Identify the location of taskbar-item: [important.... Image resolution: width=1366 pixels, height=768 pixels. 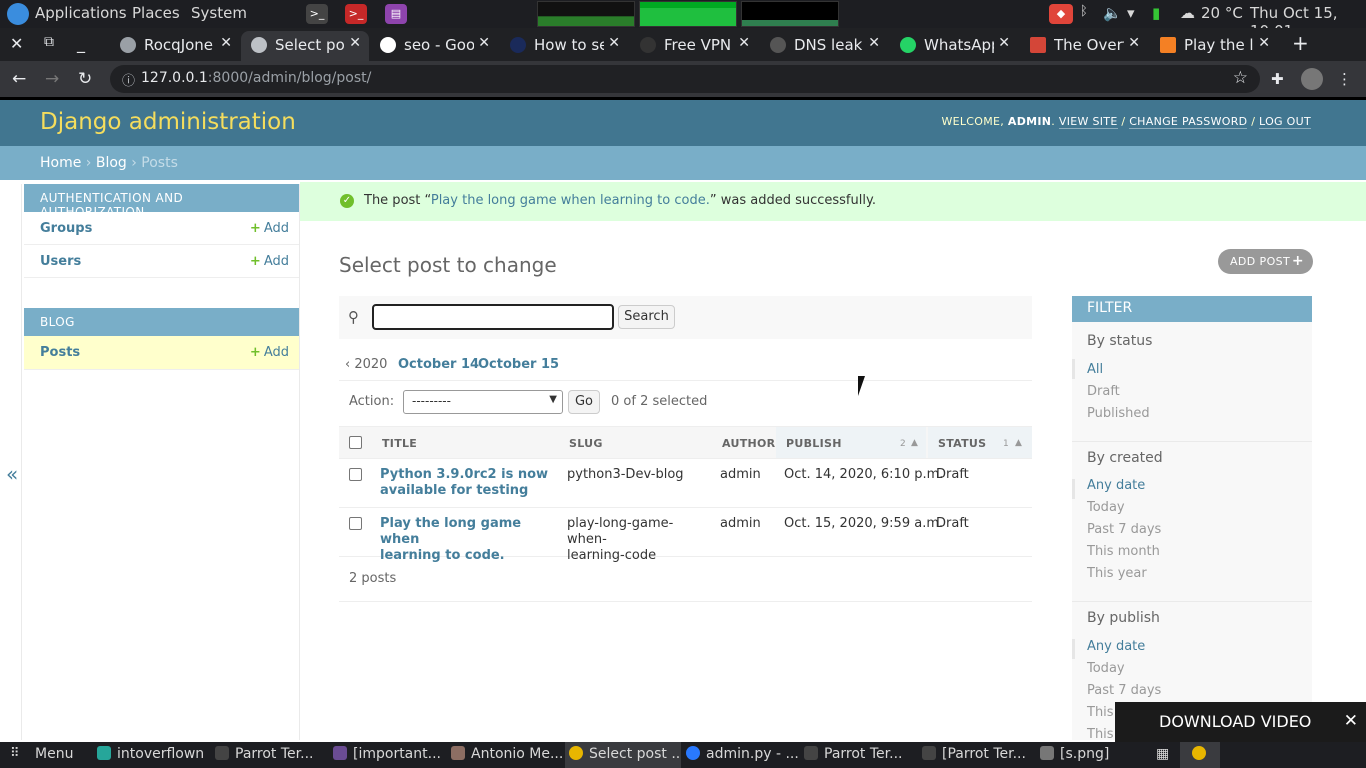
(389, 754).